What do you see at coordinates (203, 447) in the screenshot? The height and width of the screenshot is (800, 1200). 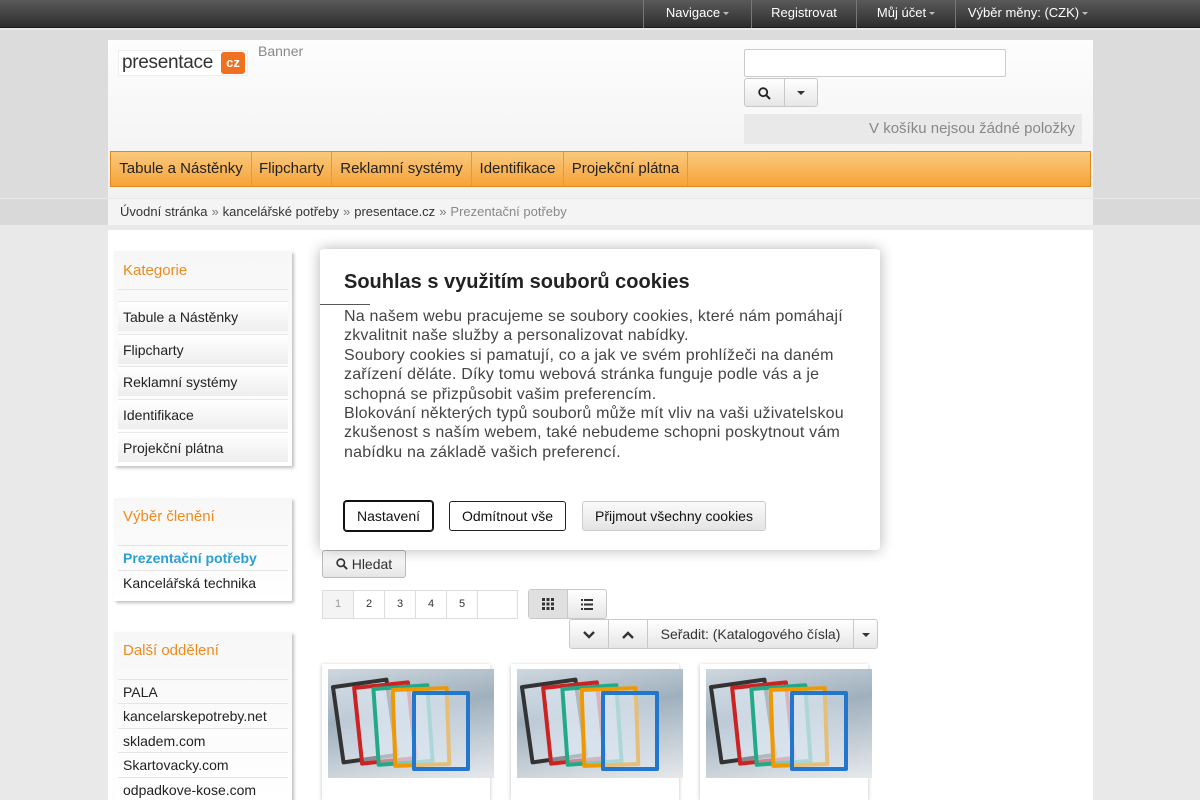 I see `category-item: Projekční plátna` at bounding box center [203, 447].